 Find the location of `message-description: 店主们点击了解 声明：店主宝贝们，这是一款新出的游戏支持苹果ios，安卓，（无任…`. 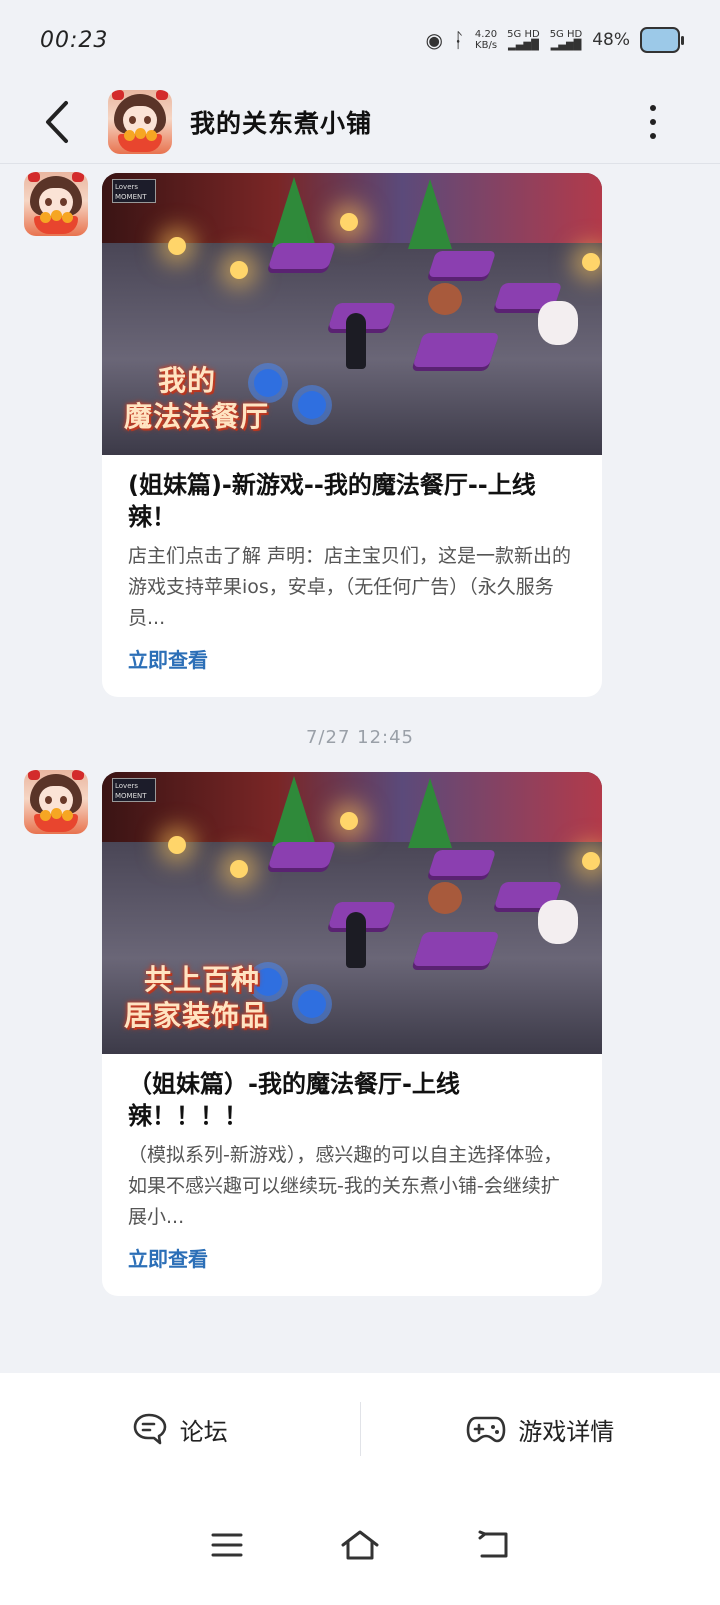

message-description: 店主们点击了解 声明：店主宝贝们，这是一款新出的游戏支持苹果ios，安卓，（无任… is located at coordinates (350, 587).